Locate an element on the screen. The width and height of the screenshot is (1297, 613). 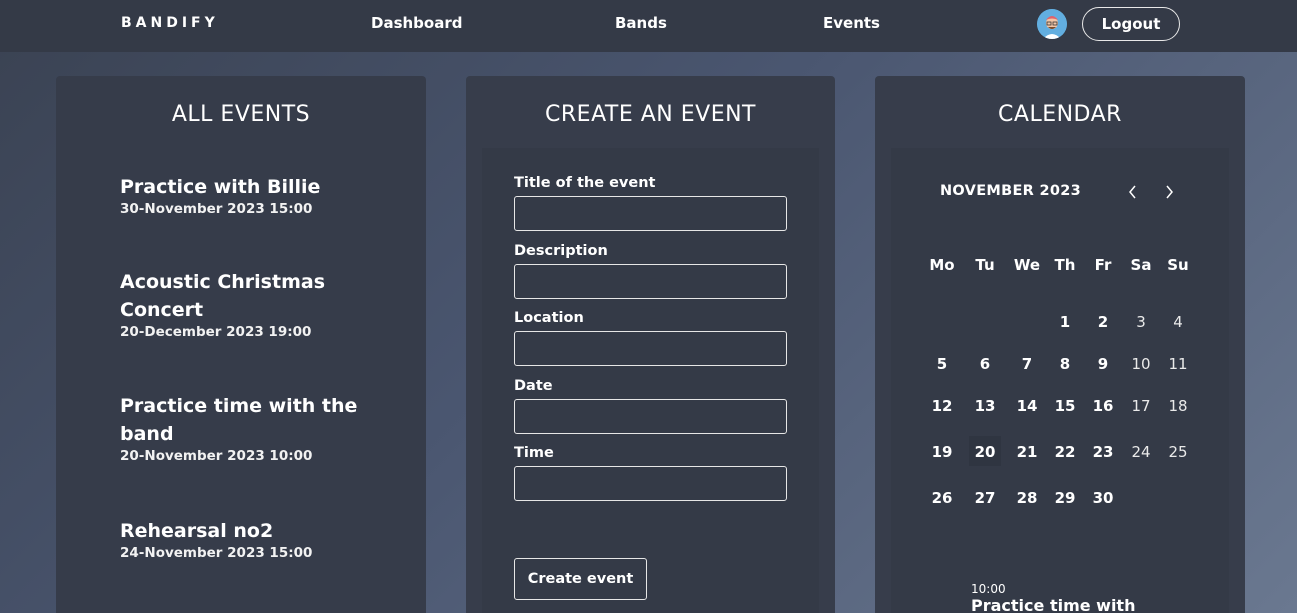
all-events-title: ALL EVENTS is located at coordinates (241, 114).